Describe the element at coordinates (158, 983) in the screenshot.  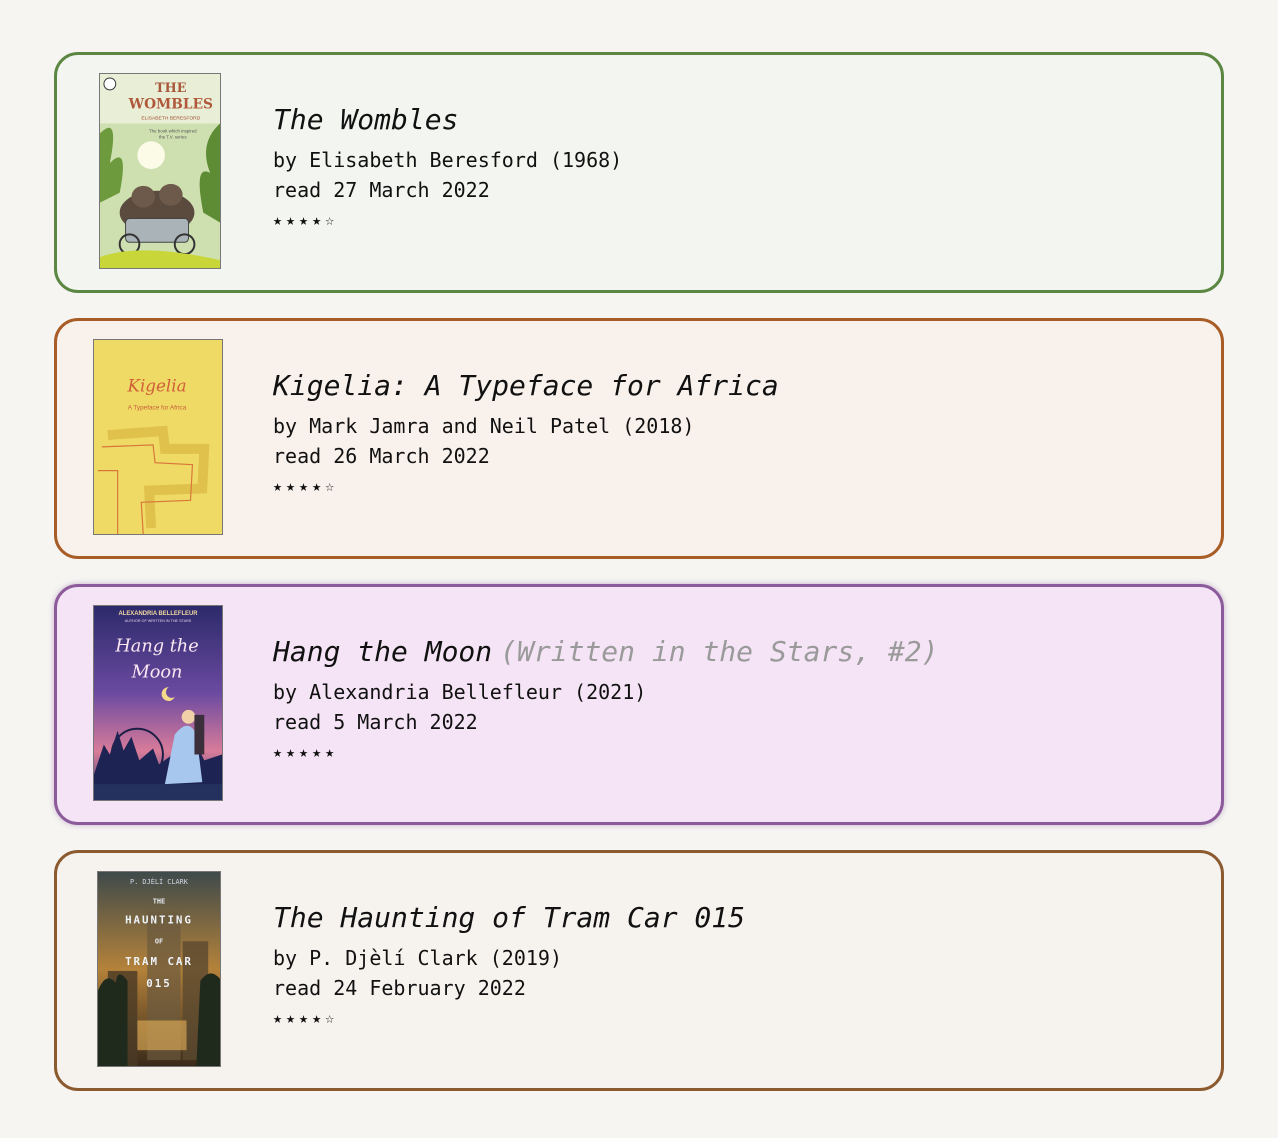
I see `cover-title-line: 015` at that location.